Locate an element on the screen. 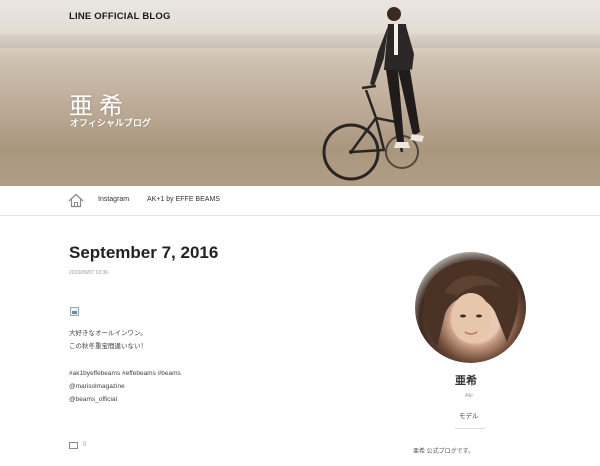 This screenshot has height=466, width=600. broken-image-icon is located at coordinates (74, 311).